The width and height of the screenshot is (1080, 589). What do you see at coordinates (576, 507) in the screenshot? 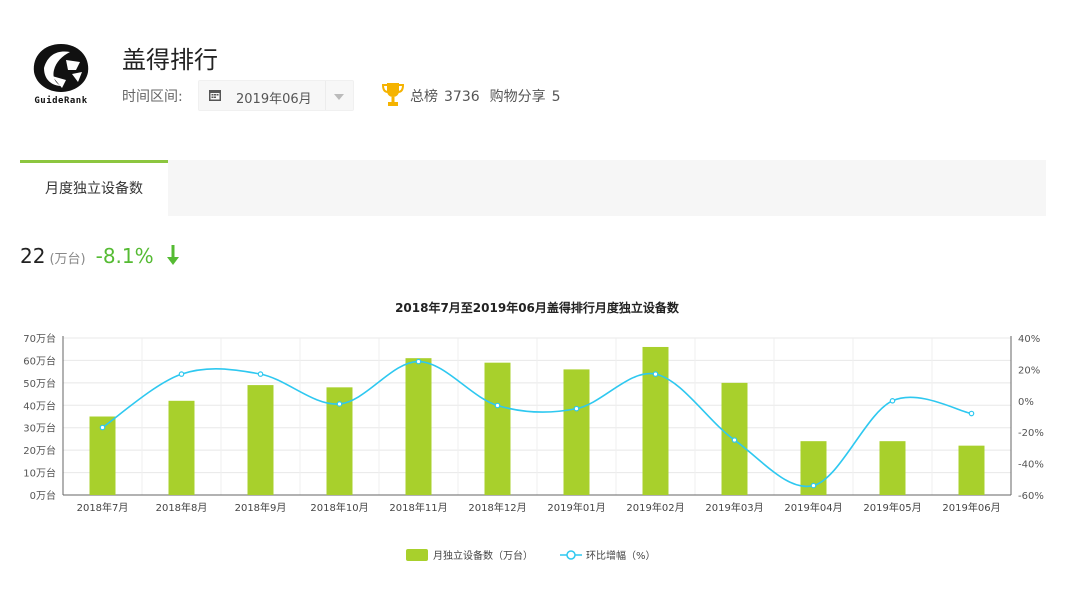
I see `x-tick-label: 2019年01月` at bounding box center [576, 507].